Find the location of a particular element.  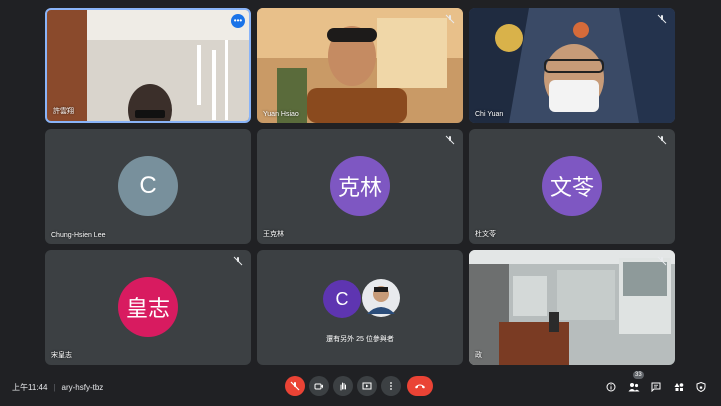

participant-tile-6: 文苓 杜文苓 is located at coordinates (572, 186).